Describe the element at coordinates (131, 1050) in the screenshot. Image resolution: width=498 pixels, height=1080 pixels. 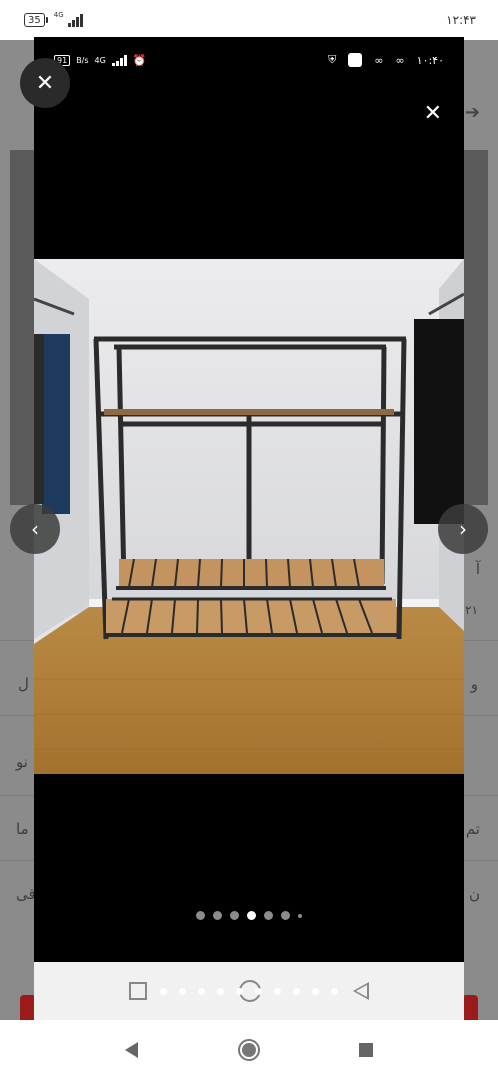
I see `nav-back-icon` at that location.